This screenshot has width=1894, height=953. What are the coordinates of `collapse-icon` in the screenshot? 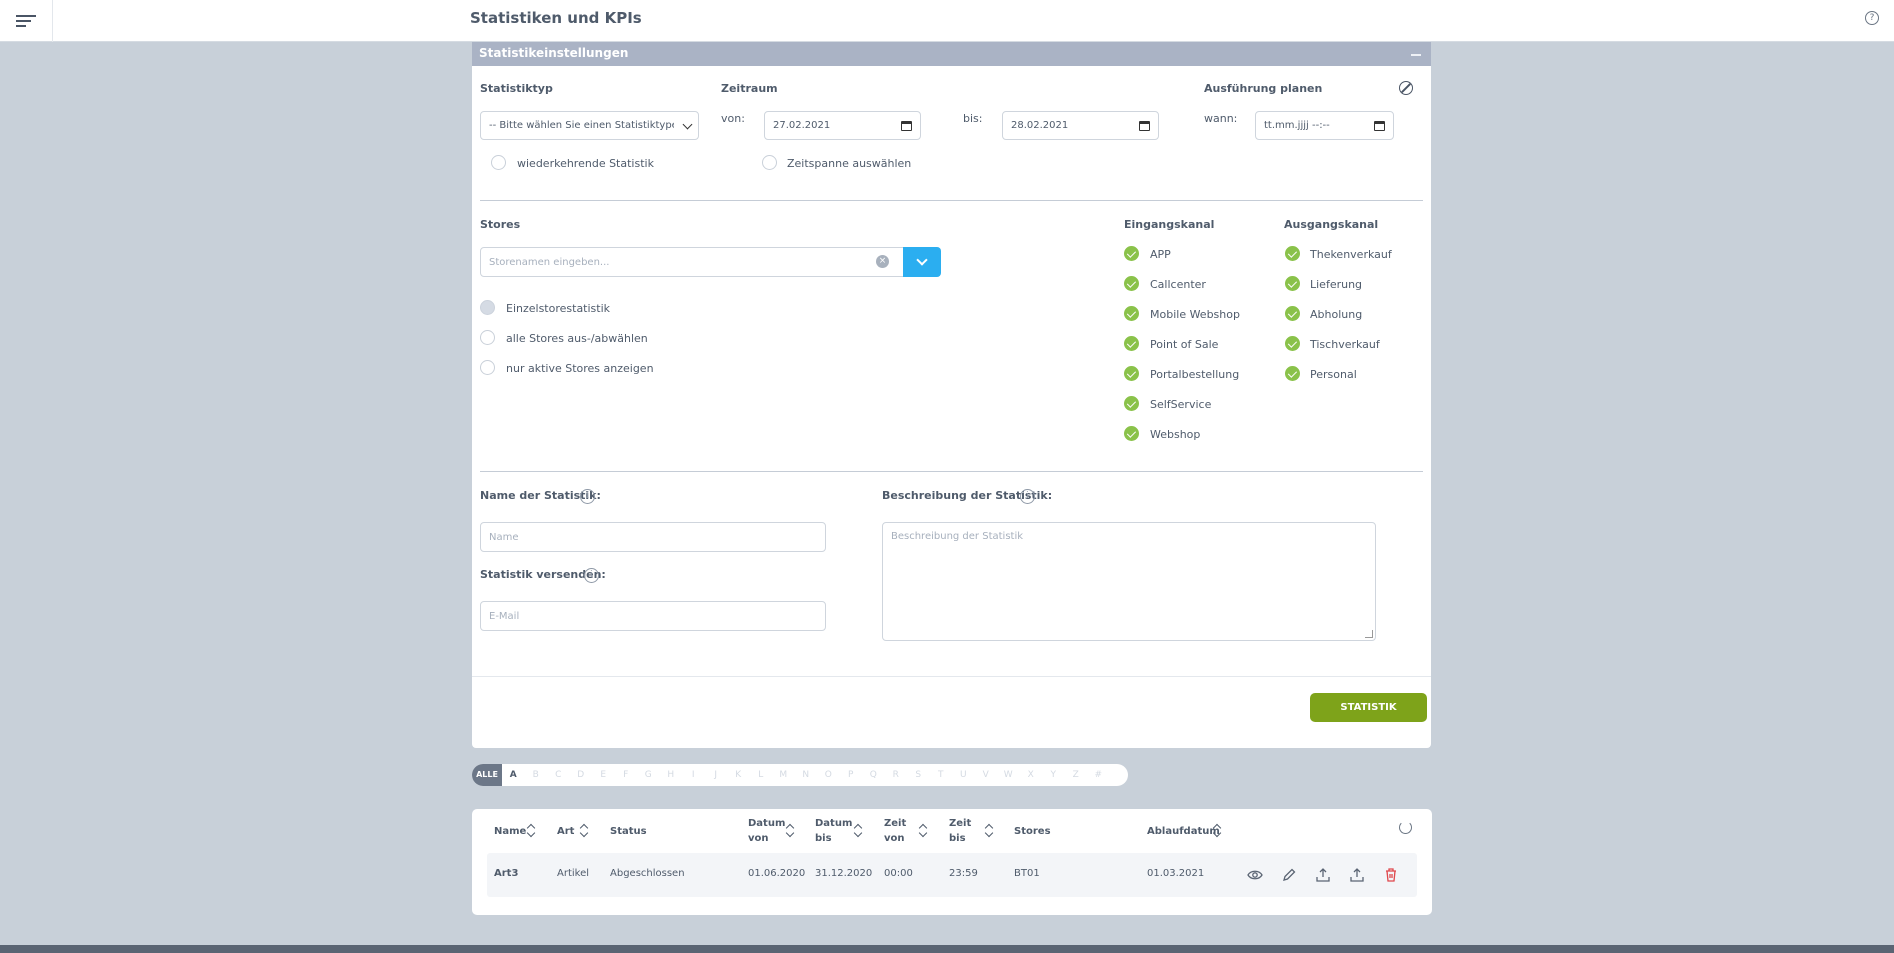 It's located at (1416, 55).